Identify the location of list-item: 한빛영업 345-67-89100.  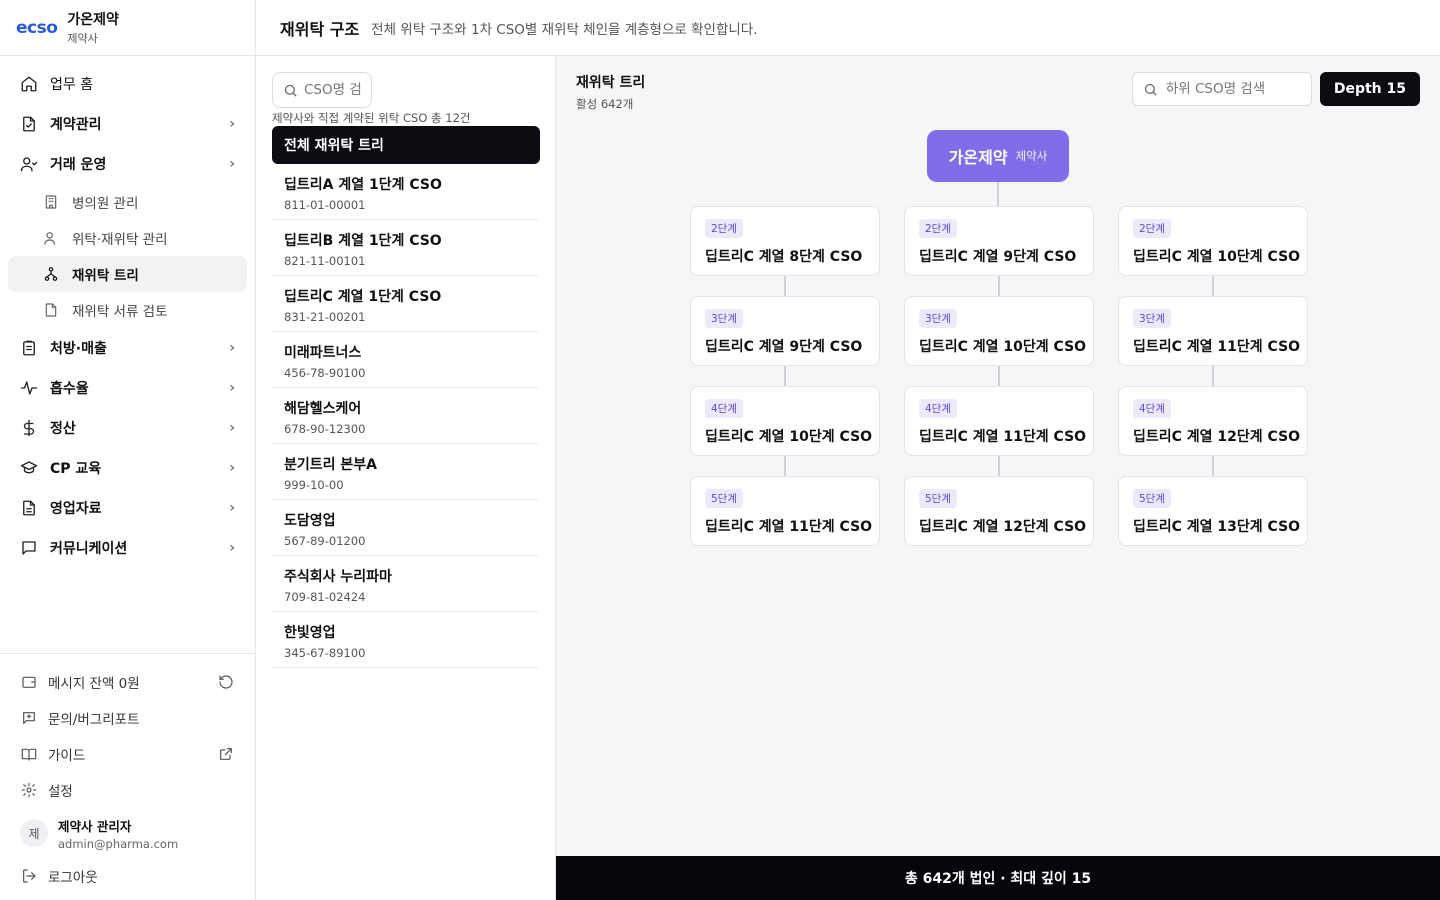
(405, 640).